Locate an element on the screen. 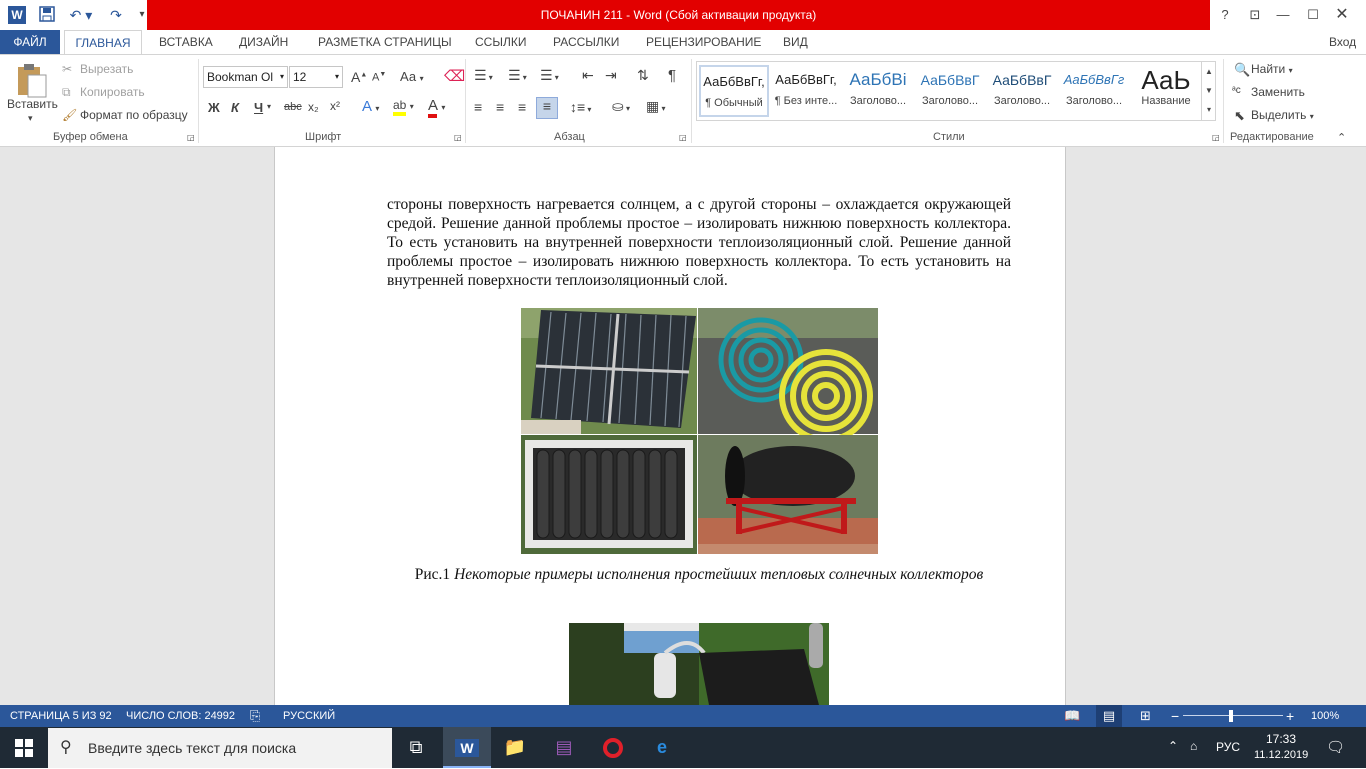 The height and width of the screenshot is (769, 1366). tab-home: ГЛАВНАЯ is located at coordinates (103, 42).